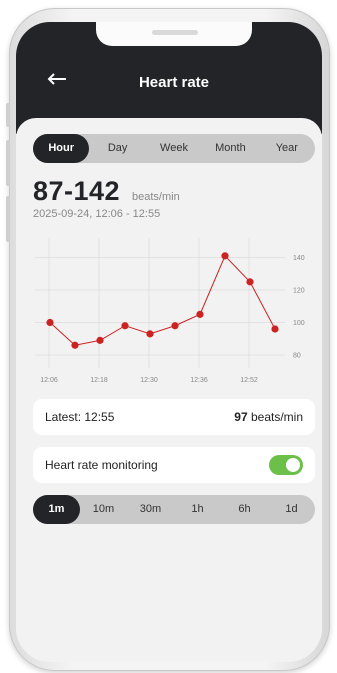 This screenshot has width=337, height=673. What do you see at coordinates (291, 509) in the screenshot?
I see `tab-1d: 1d` at bounding box center [291, 509].